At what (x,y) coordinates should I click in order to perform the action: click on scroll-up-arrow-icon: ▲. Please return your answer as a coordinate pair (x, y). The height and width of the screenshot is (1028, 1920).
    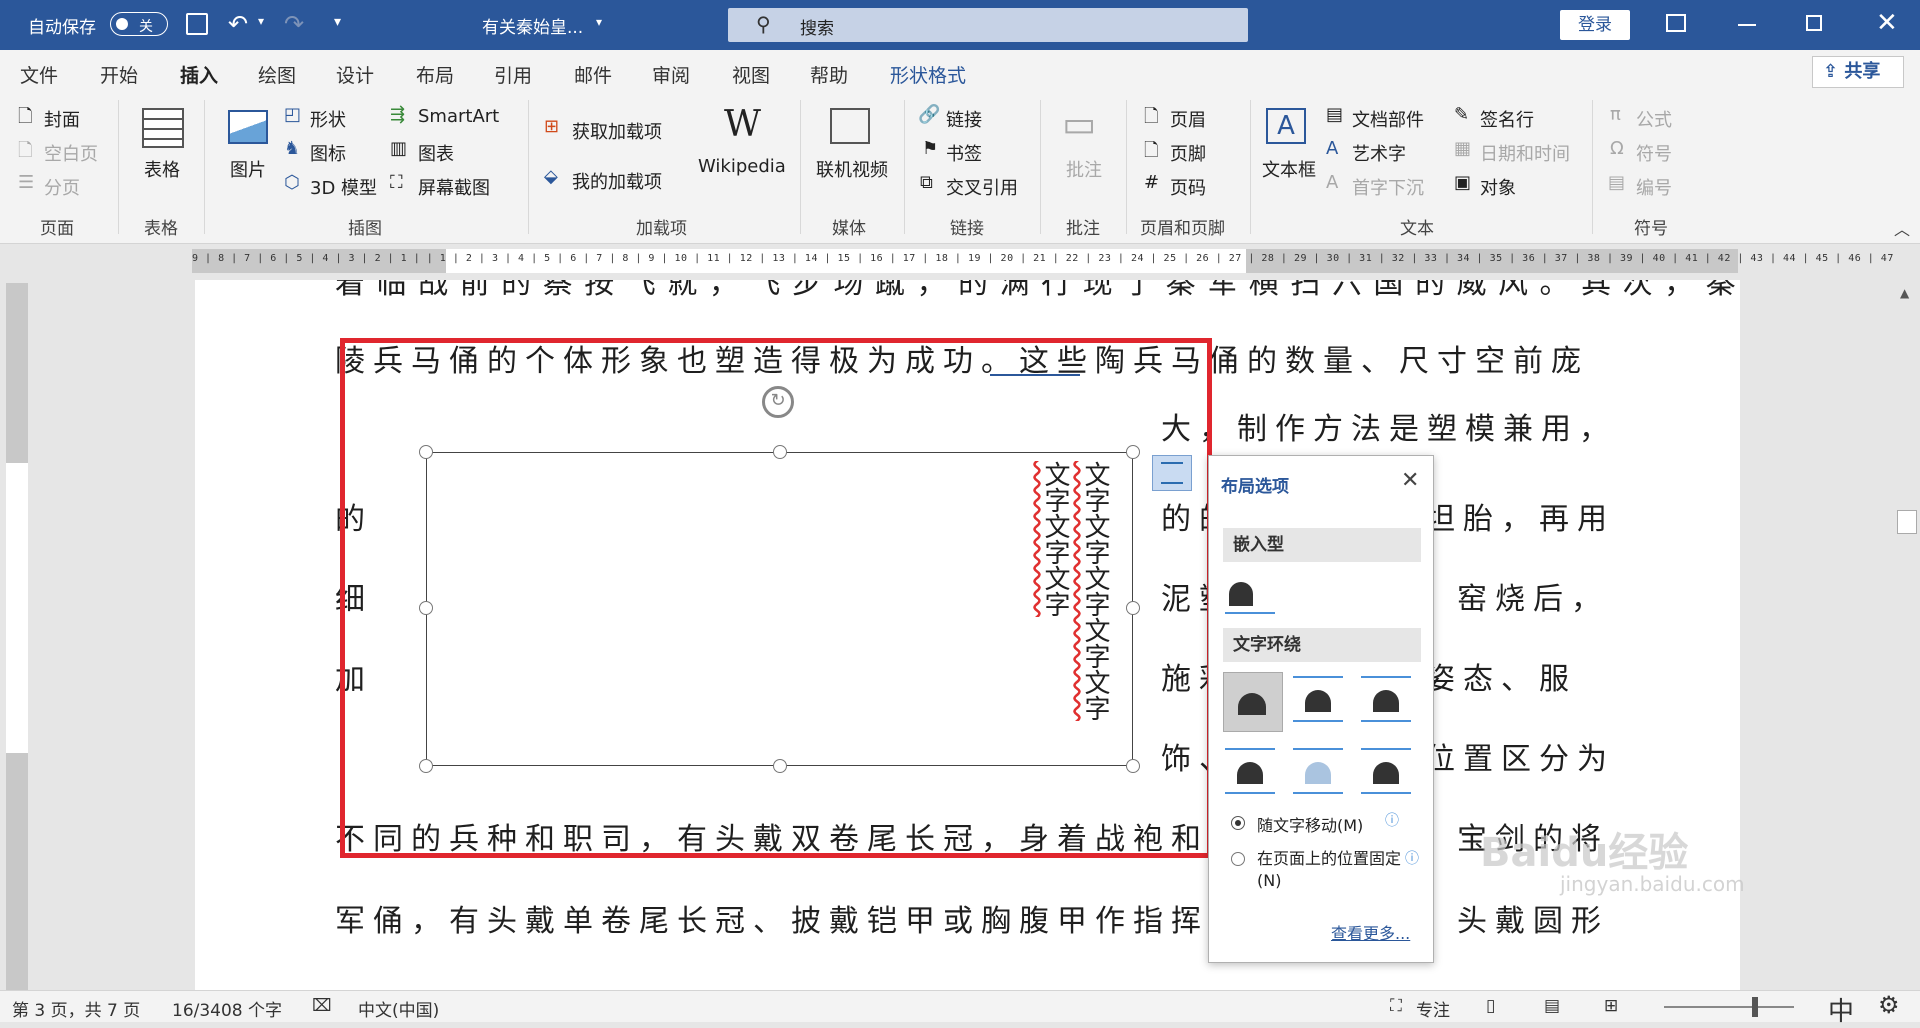
    Looking at the image, I should click on (1904, 293).